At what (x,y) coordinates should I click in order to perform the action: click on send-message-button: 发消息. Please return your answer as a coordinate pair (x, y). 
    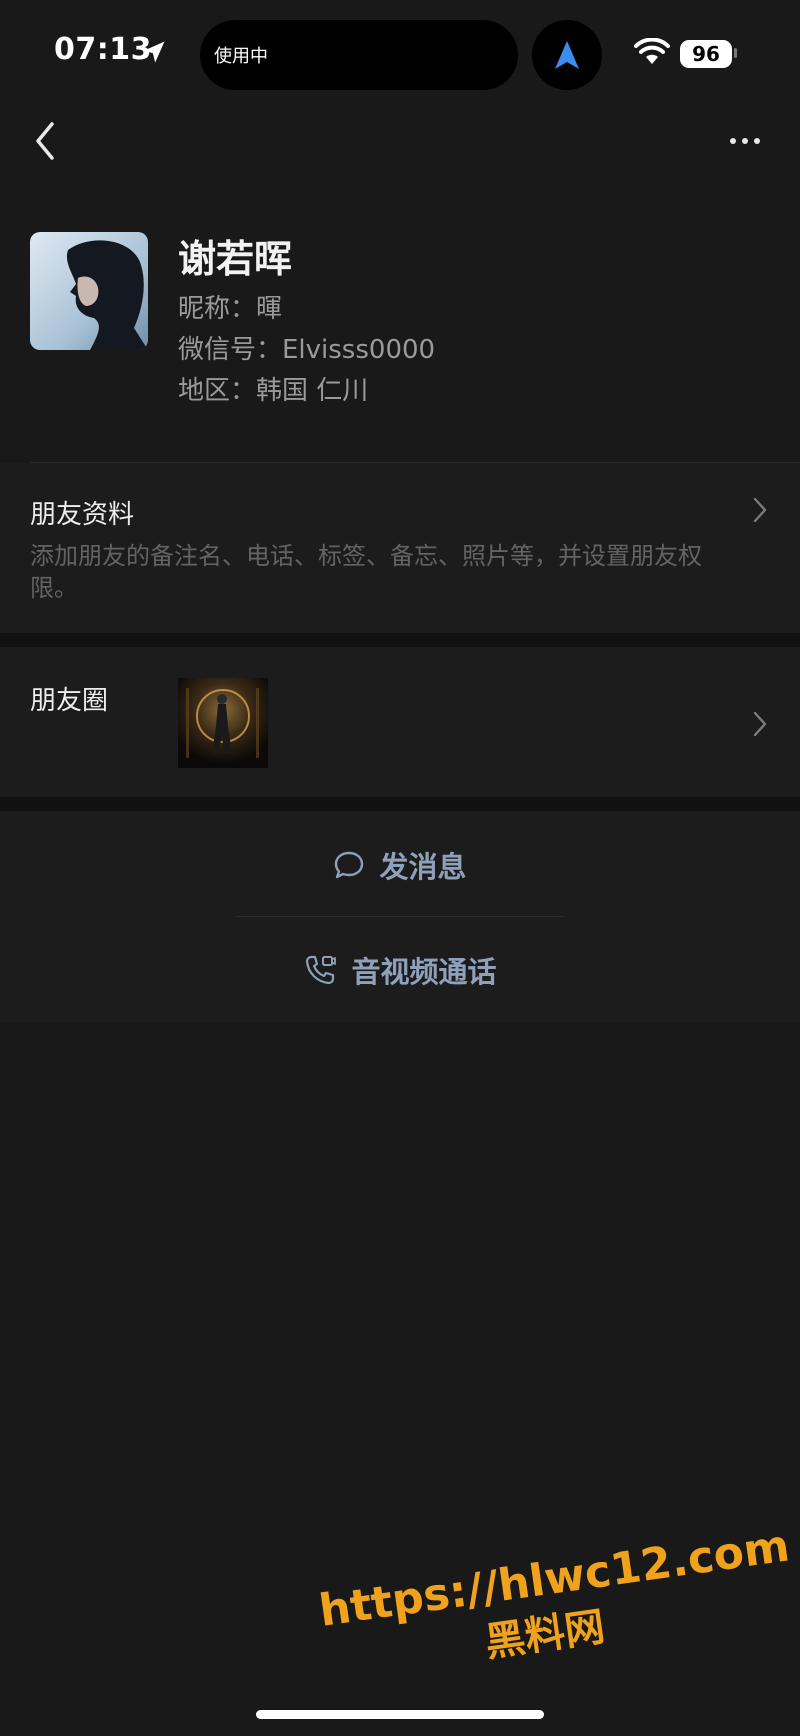
    Looking at the image, I should click on (400, 865).